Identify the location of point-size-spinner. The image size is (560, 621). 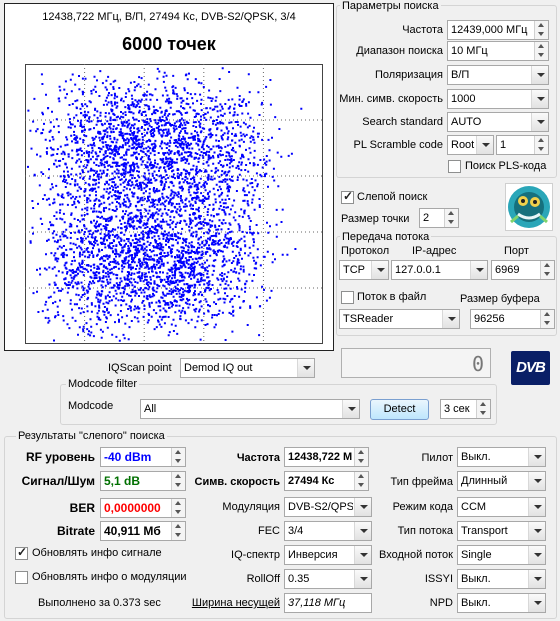
(451, 218).